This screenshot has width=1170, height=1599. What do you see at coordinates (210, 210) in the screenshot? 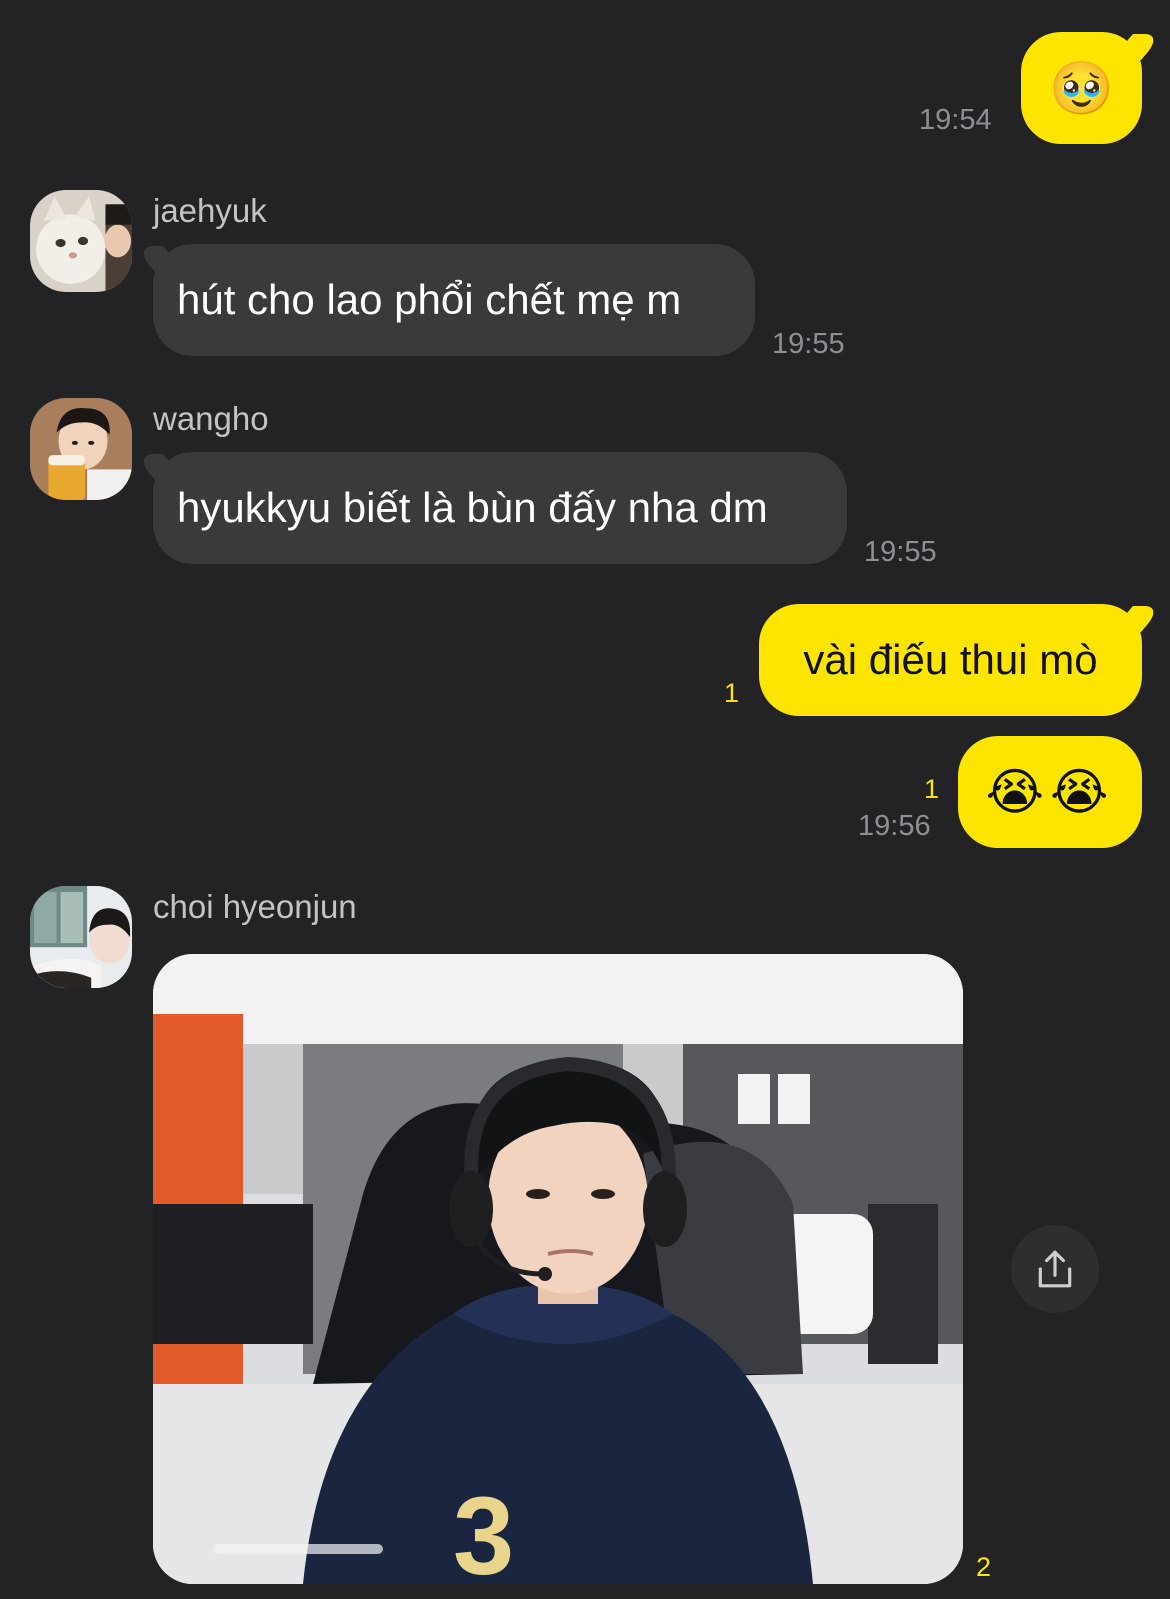
I see `sender-name: jaehyuk` at bounding box center [210, 210].